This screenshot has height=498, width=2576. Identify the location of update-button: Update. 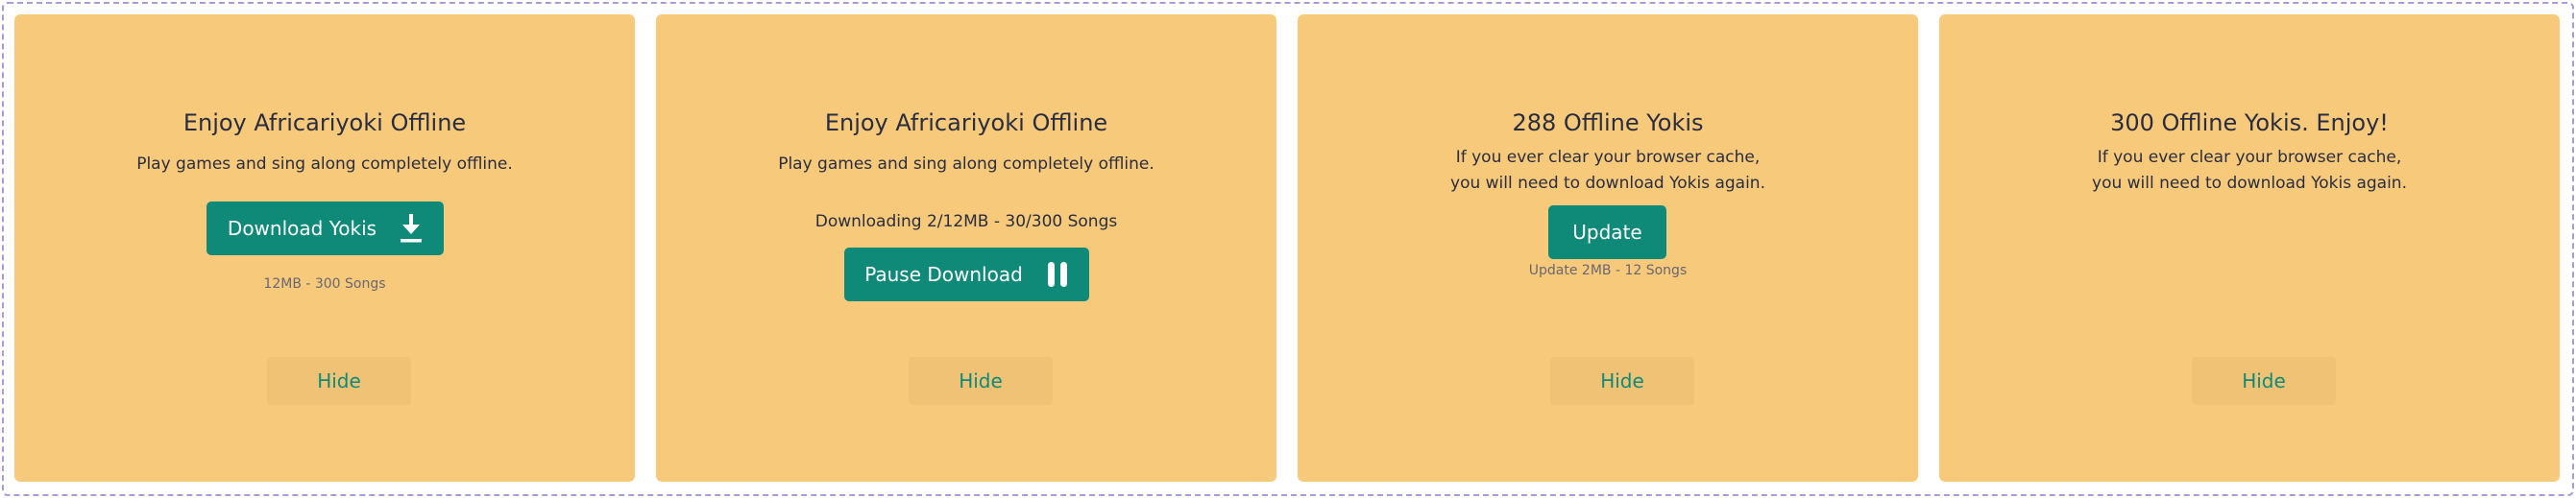
(1607, 232).